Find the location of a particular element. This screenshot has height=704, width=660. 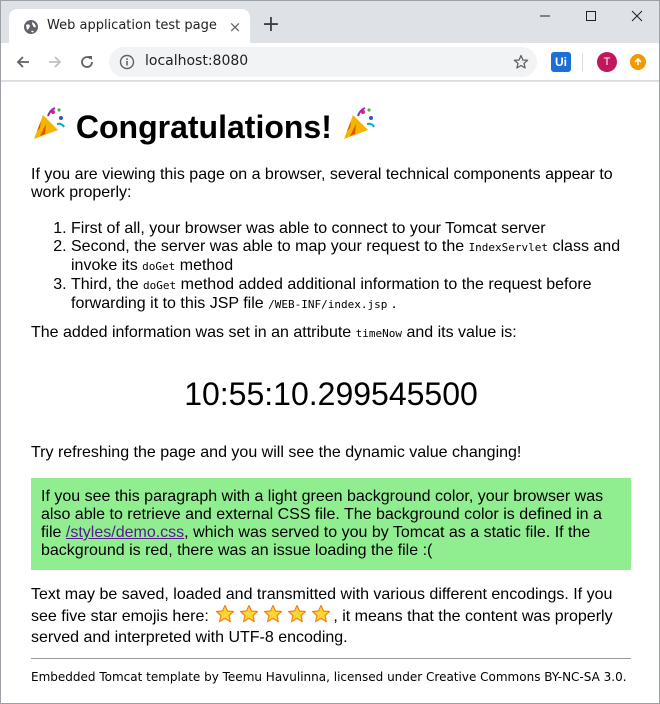

info-icon is located at coordinates (127, 62).